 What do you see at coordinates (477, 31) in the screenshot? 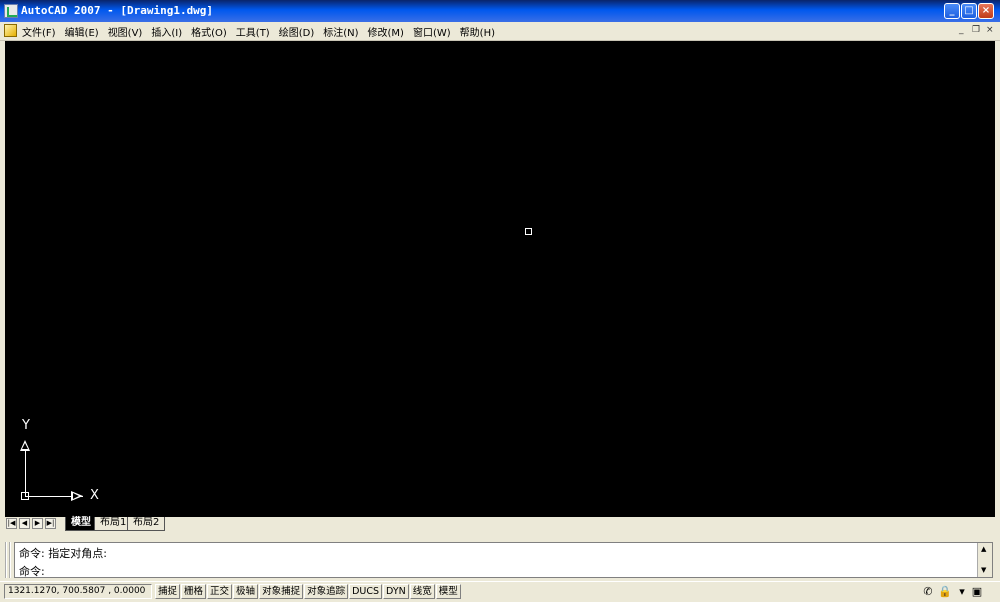
I see `menu-help: 帮助(H)` at bounding box center [477, 31].